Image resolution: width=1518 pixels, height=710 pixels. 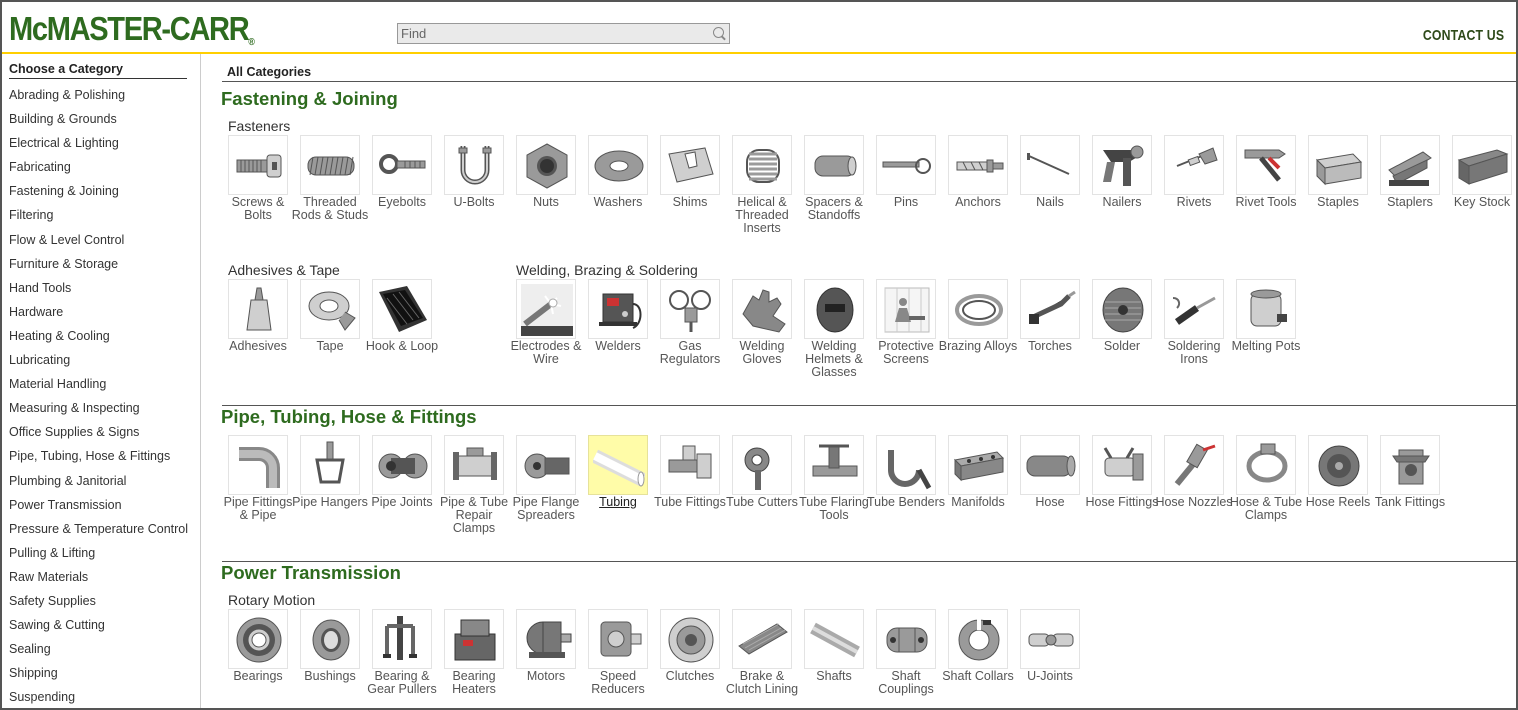 I want to click on category-label: Bearing & Gear Pullers, so click(x=402, y=683).